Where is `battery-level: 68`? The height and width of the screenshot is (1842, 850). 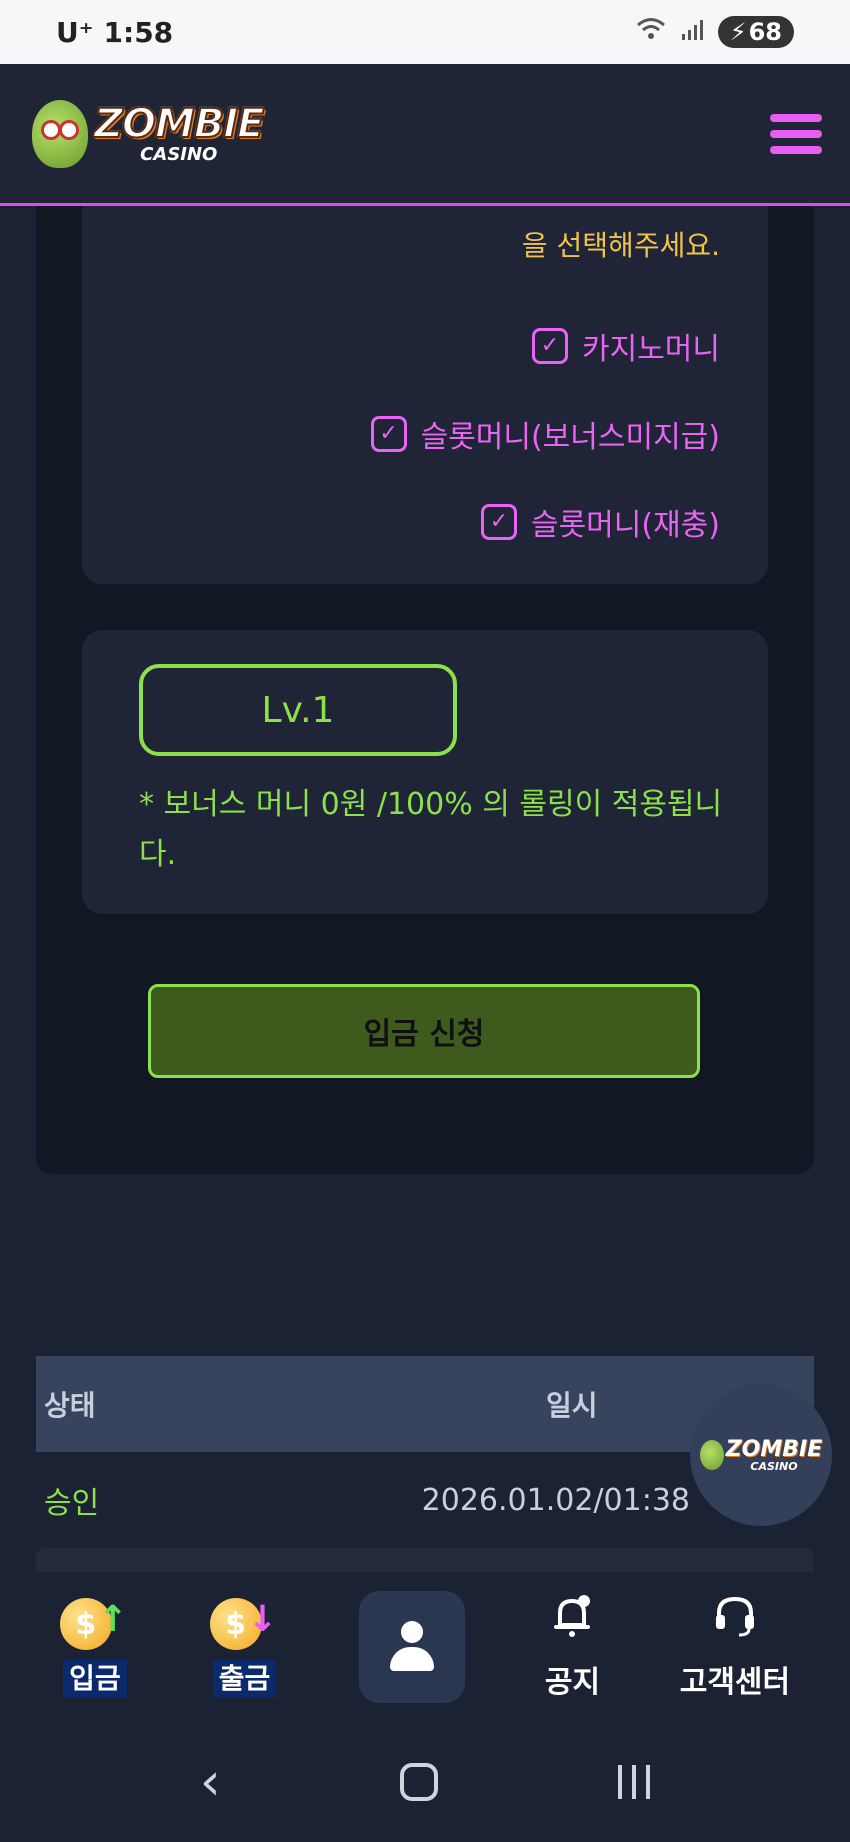
battery-level: 68 is located at coordinates (765, 32).